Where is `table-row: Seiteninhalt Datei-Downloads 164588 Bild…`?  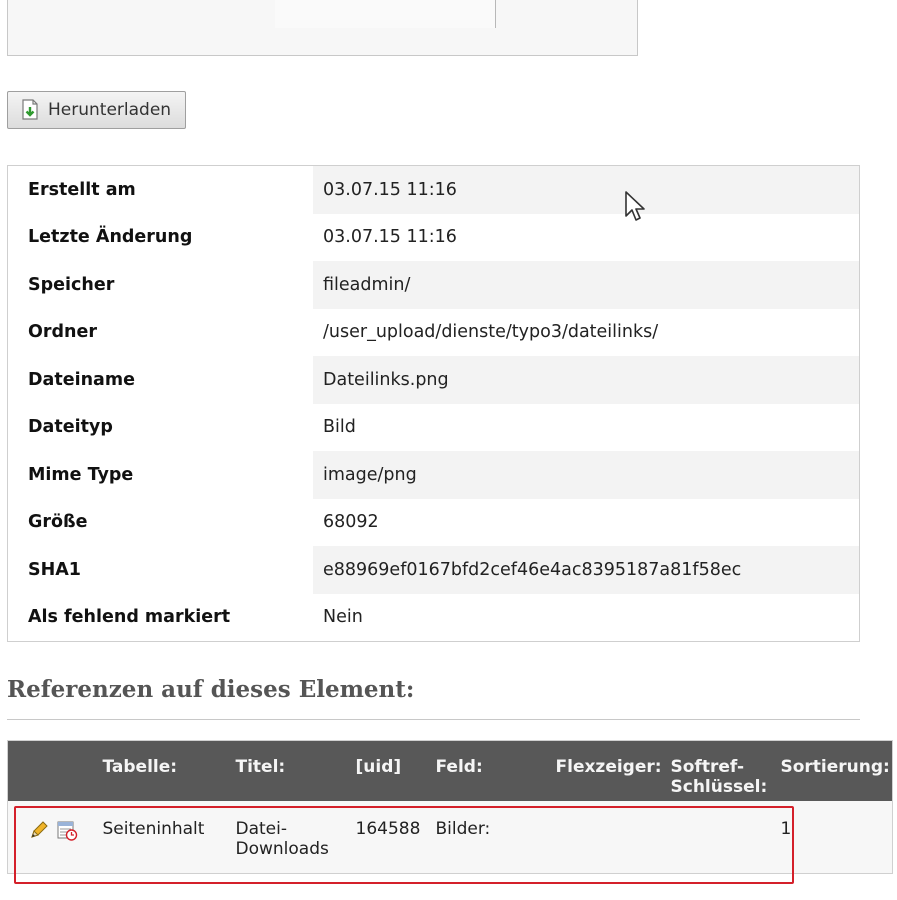
table-row: Seiteninhalt Datei-Downloads 164588 Bild… is located at coordinates (450, 837).